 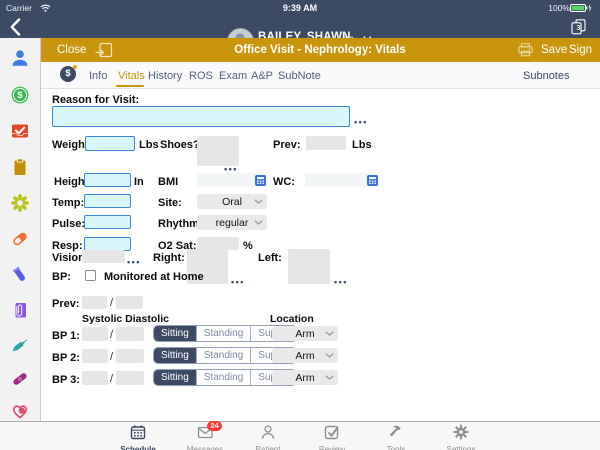 I want to click on bmi-field, so click(x=232, y=180).